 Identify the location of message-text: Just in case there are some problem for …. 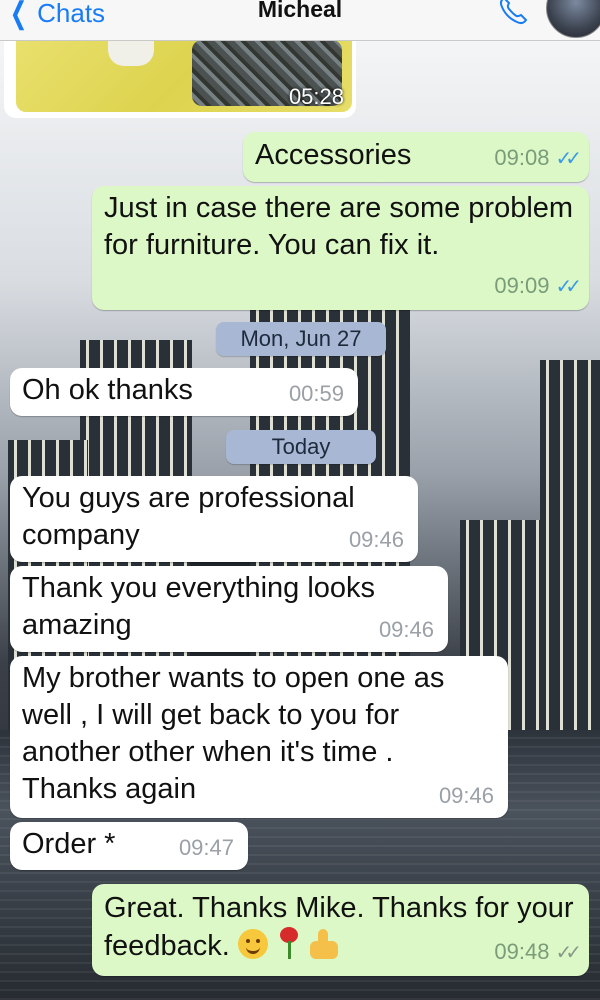
(339, 226).